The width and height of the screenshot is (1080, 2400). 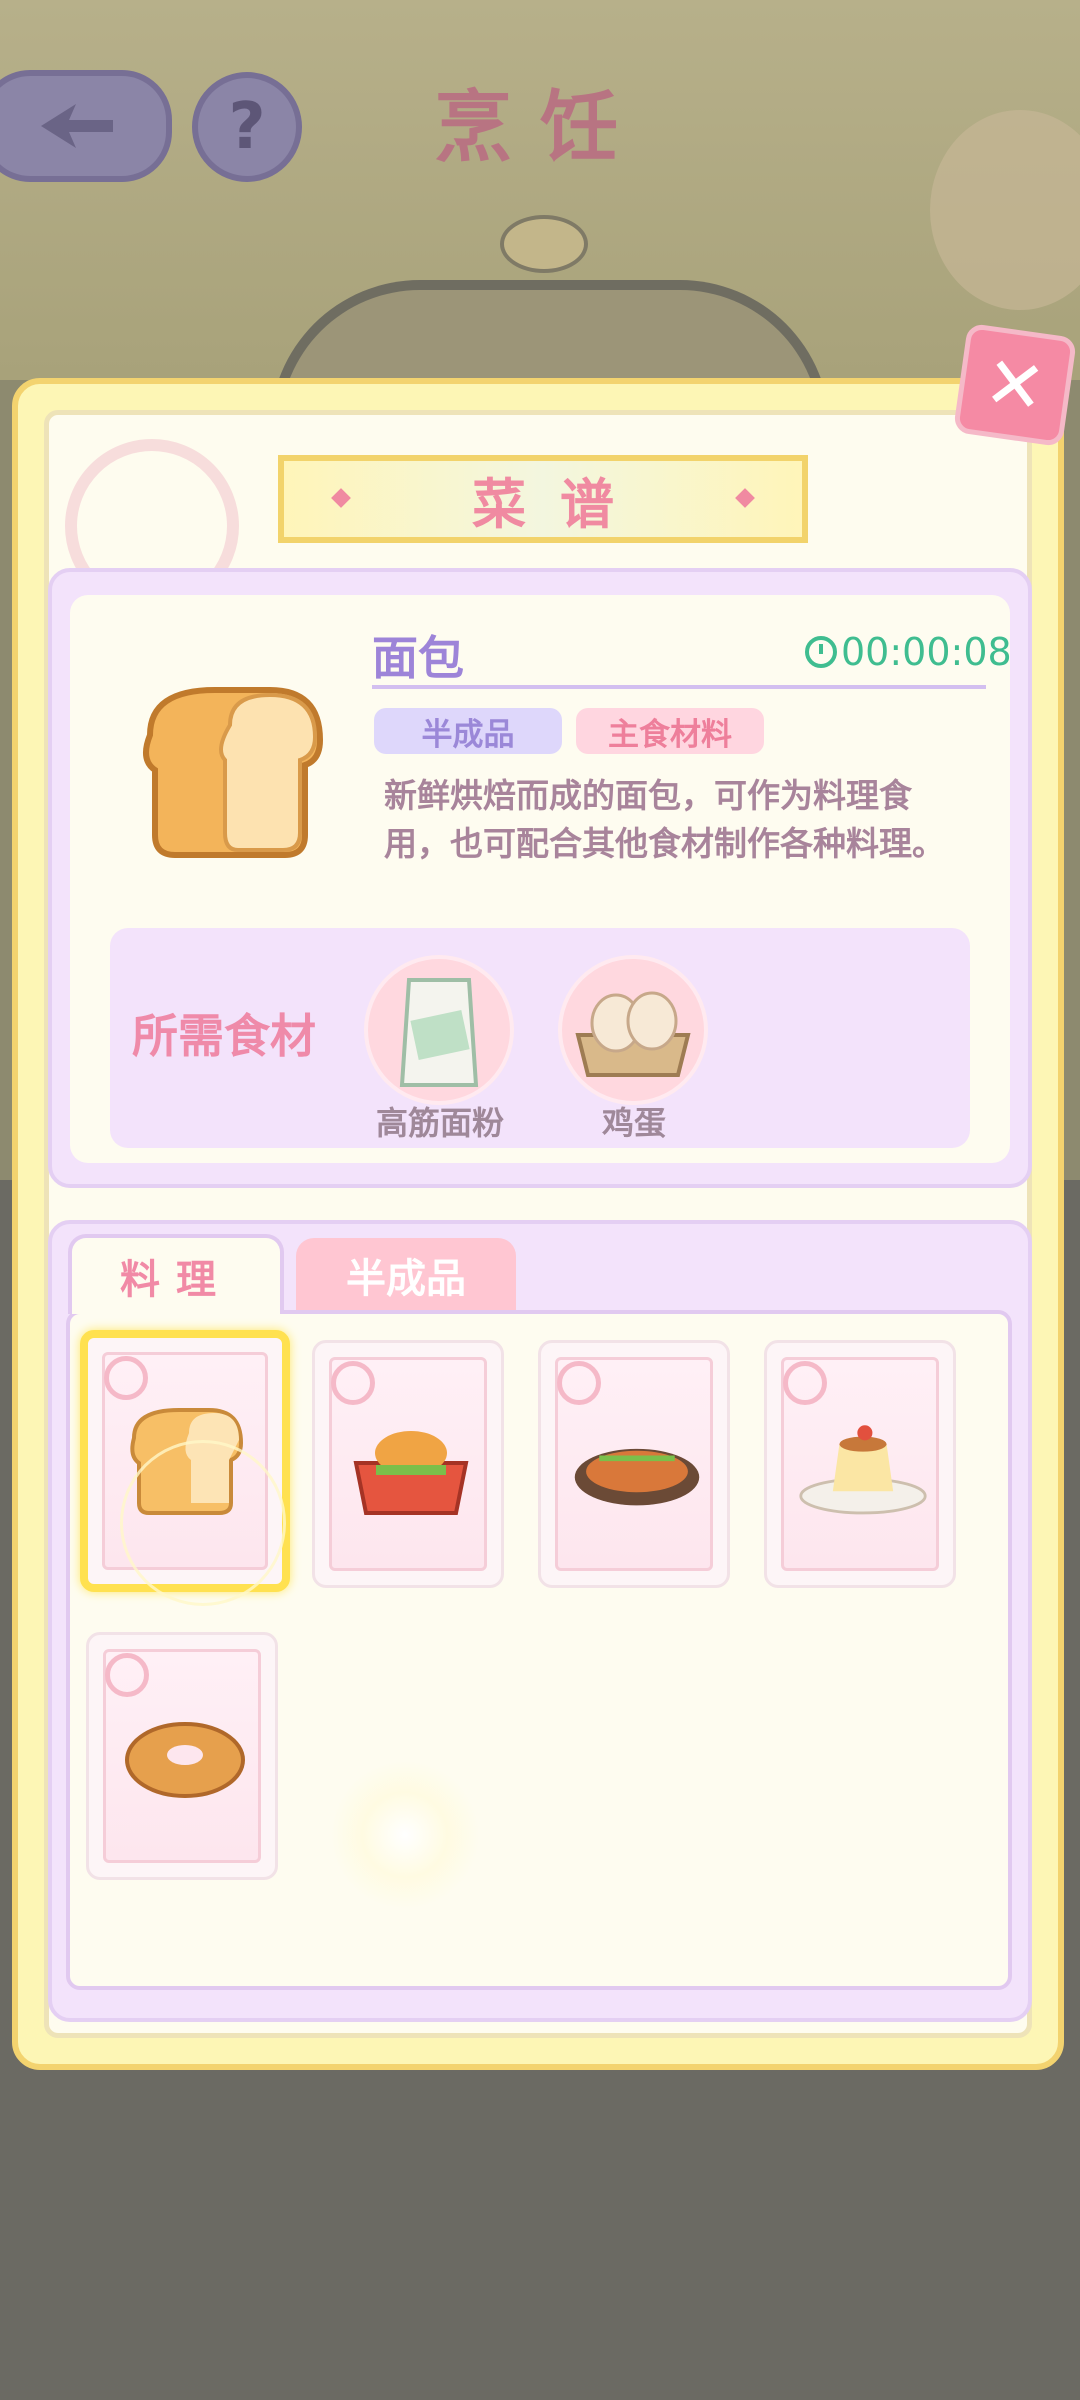 I want to click on dome-knob, so click(x=544, y=244).